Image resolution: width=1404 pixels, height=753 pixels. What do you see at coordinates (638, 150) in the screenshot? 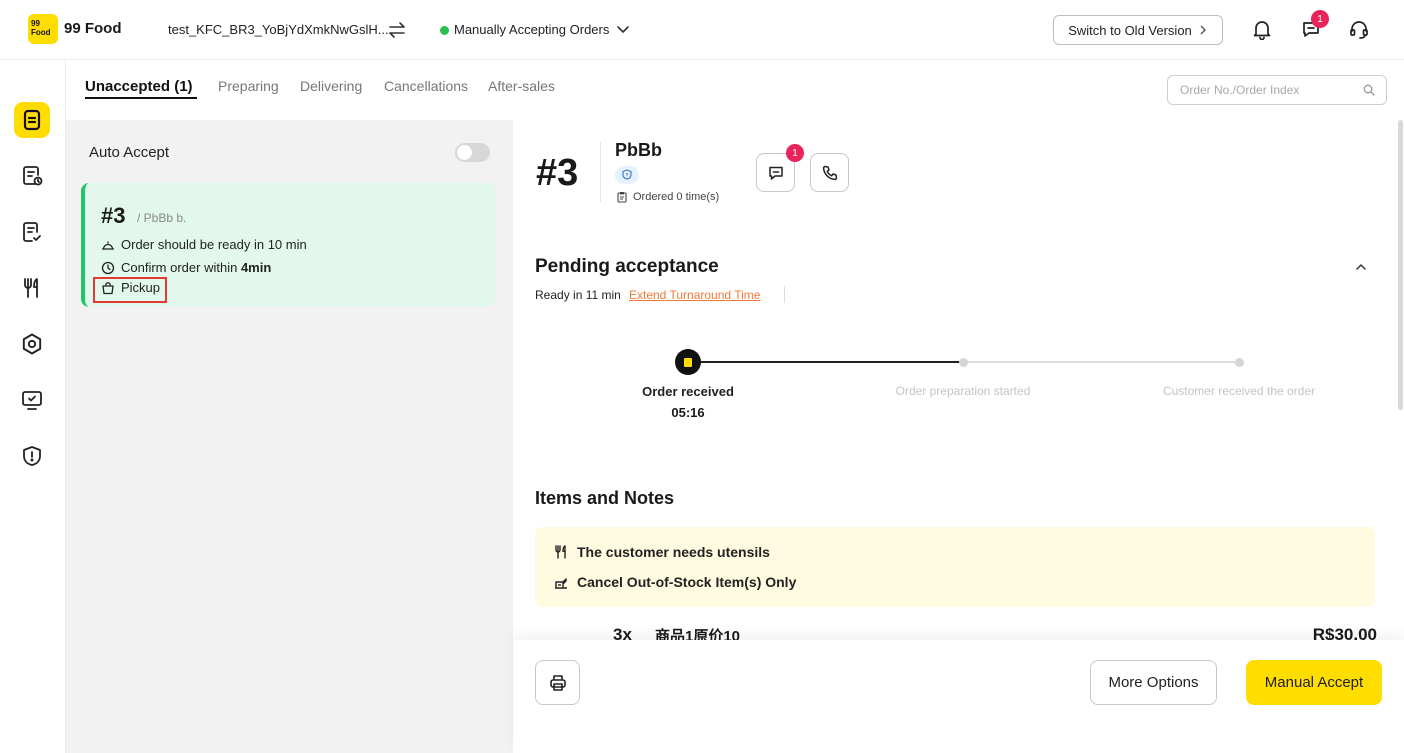
I see `customer-name: PbBb` at bounding box center [638, 150].